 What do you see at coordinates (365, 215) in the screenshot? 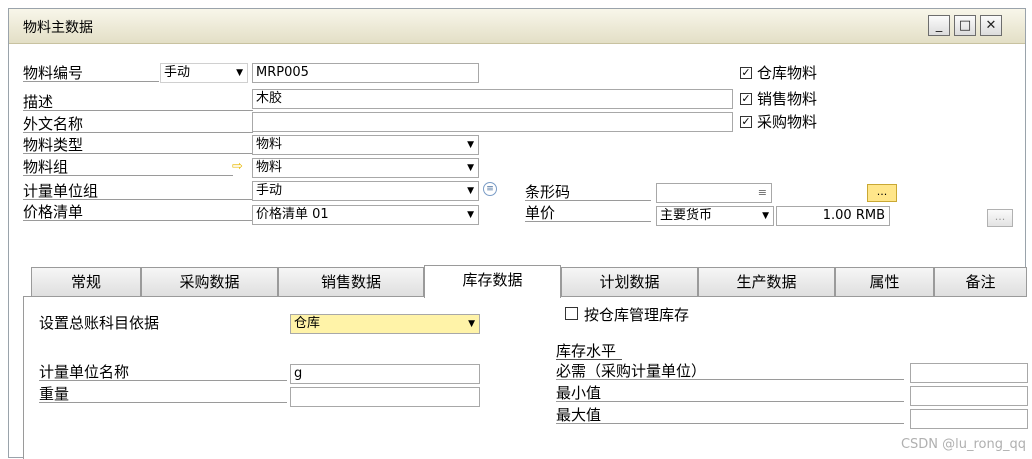
I see `price-list-select: 价格清单 01 ▼` at bounding box center [365, 215].